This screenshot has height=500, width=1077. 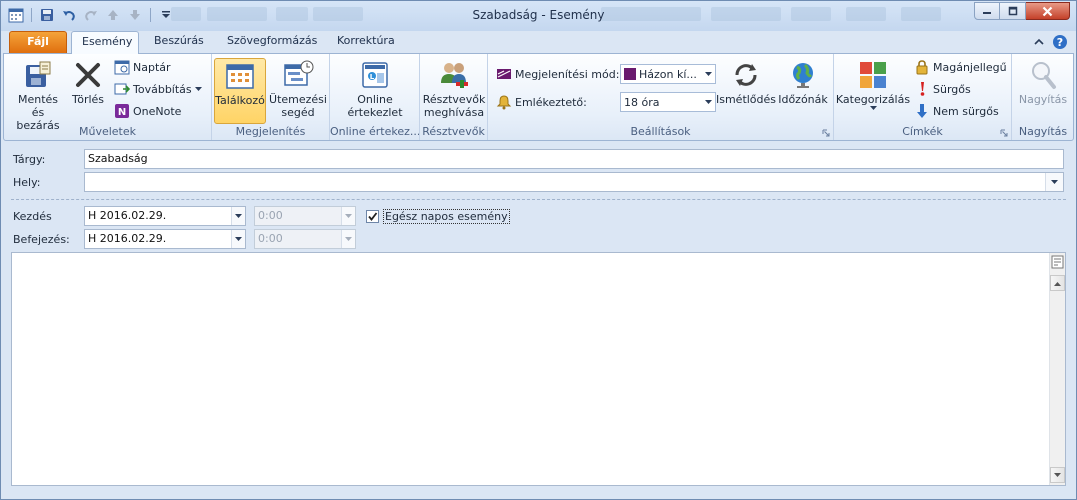 I want to click on tab-format-text: Szövegformázás, so click(x=269, y=42).